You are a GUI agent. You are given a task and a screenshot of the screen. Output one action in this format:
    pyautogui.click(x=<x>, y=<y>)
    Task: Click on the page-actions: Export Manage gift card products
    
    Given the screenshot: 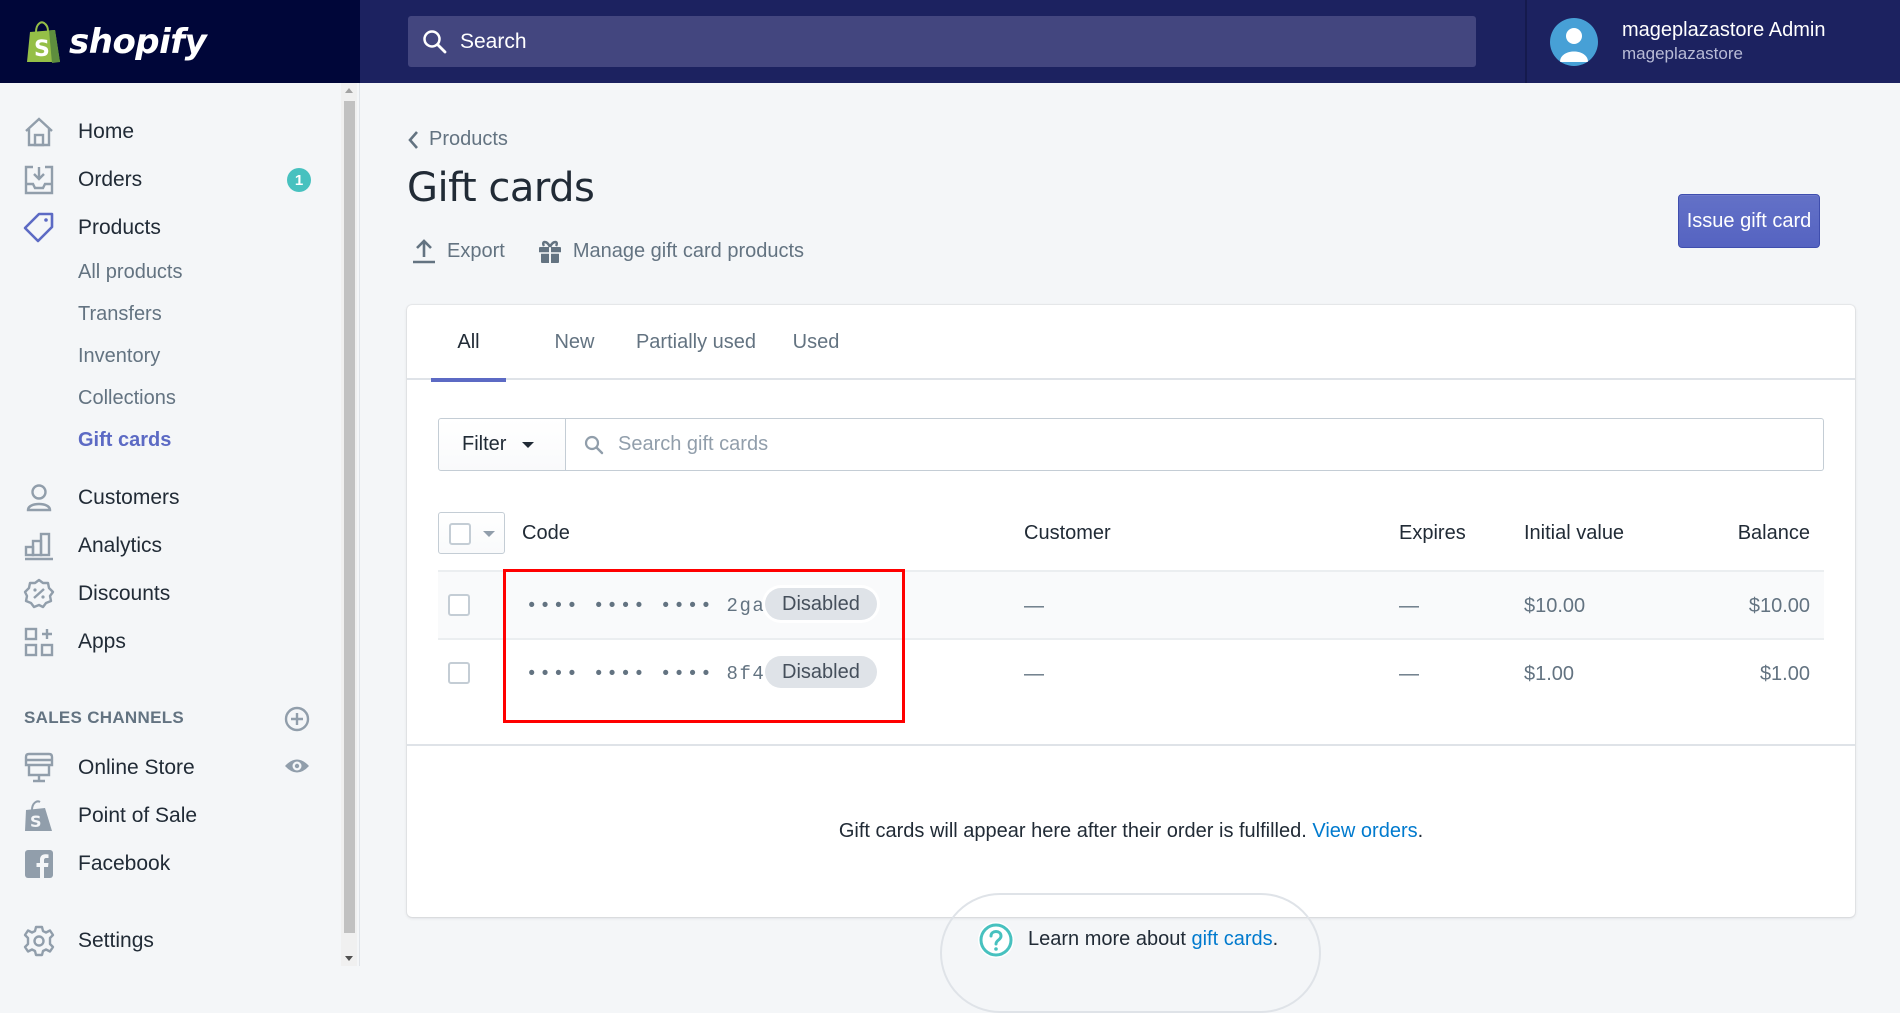 What is the action you would take?
    pyautogui.click(x=607, y=251)
    